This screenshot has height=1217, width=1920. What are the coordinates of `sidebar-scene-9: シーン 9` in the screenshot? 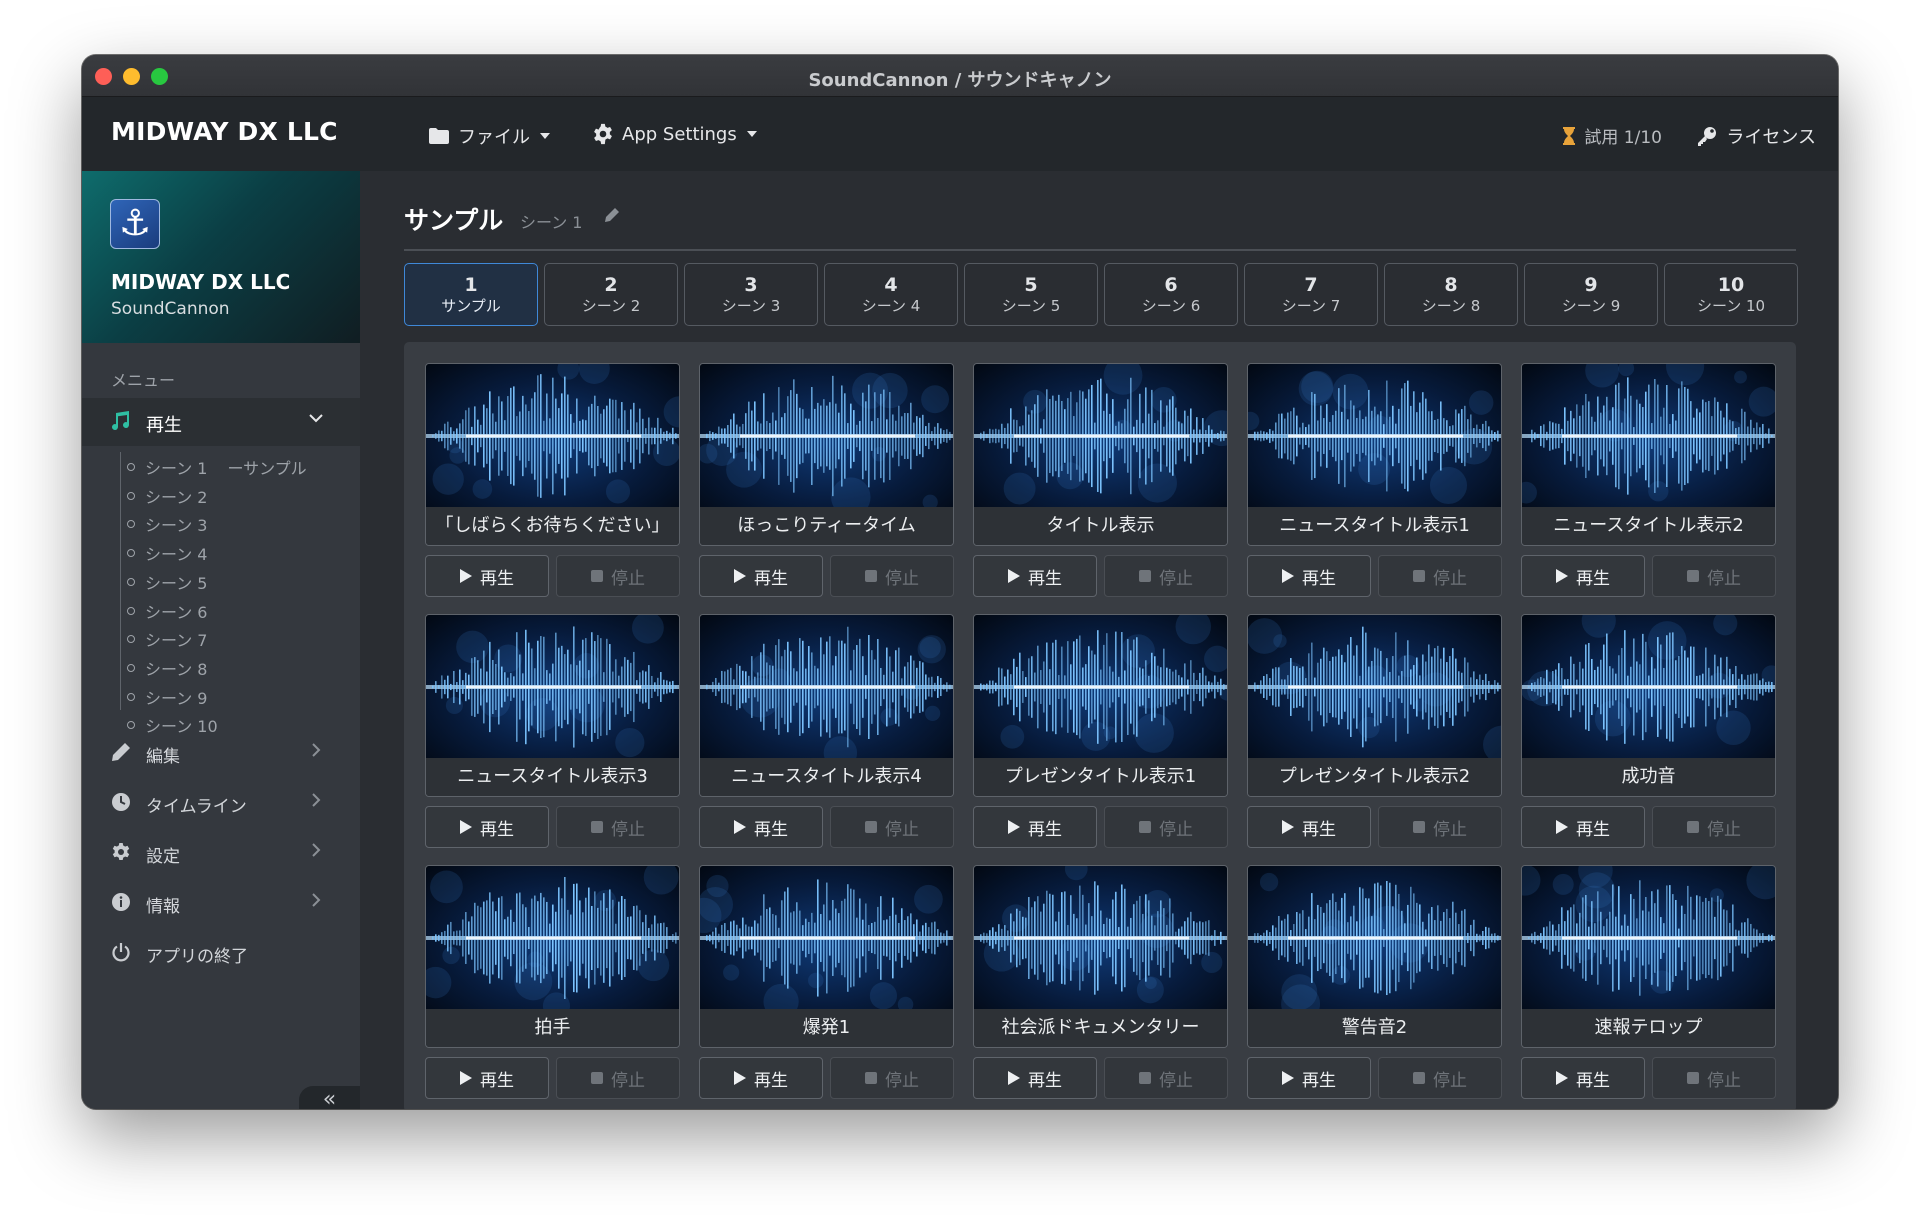 It's located at (167, 697).